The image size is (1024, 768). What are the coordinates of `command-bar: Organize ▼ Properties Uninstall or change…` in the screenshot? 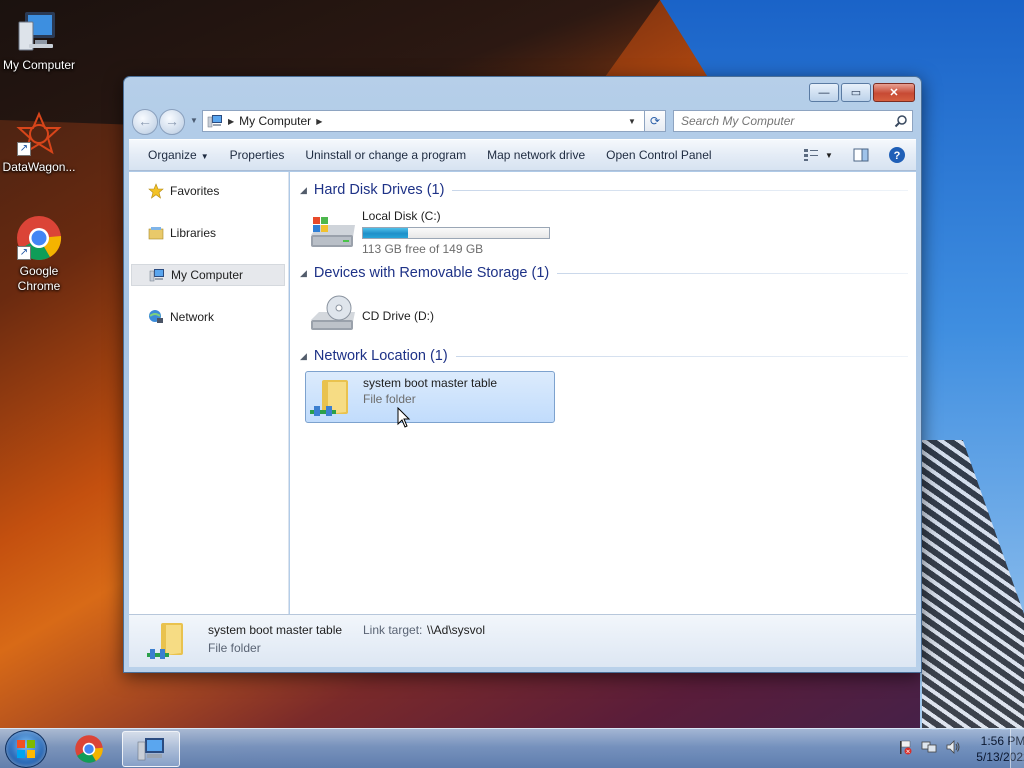 It's located at (522, 155).